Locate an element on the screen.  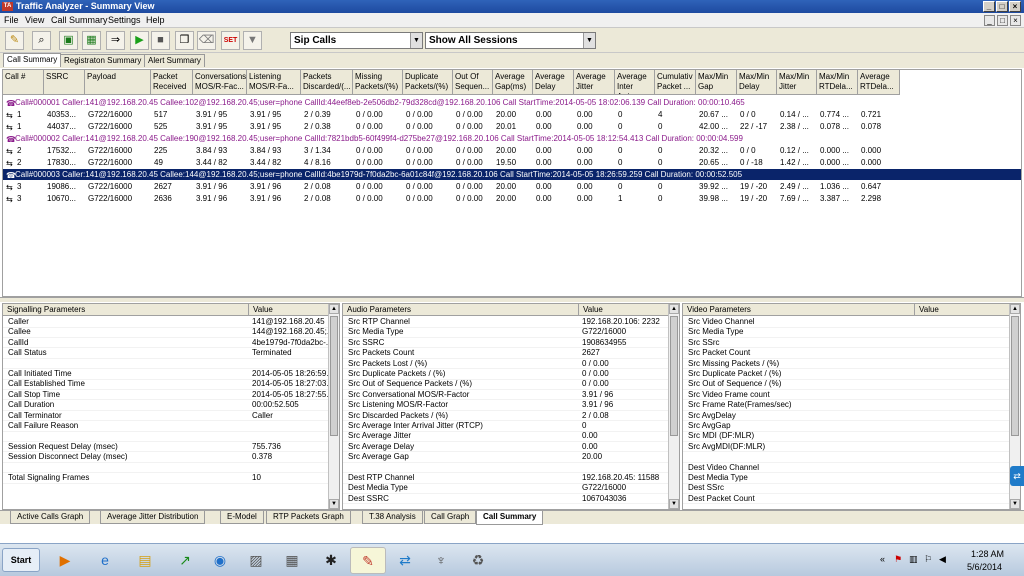
parameter-row: Session Disconnect Delay (msec) 0.378 is located at coordinates (166, 457).